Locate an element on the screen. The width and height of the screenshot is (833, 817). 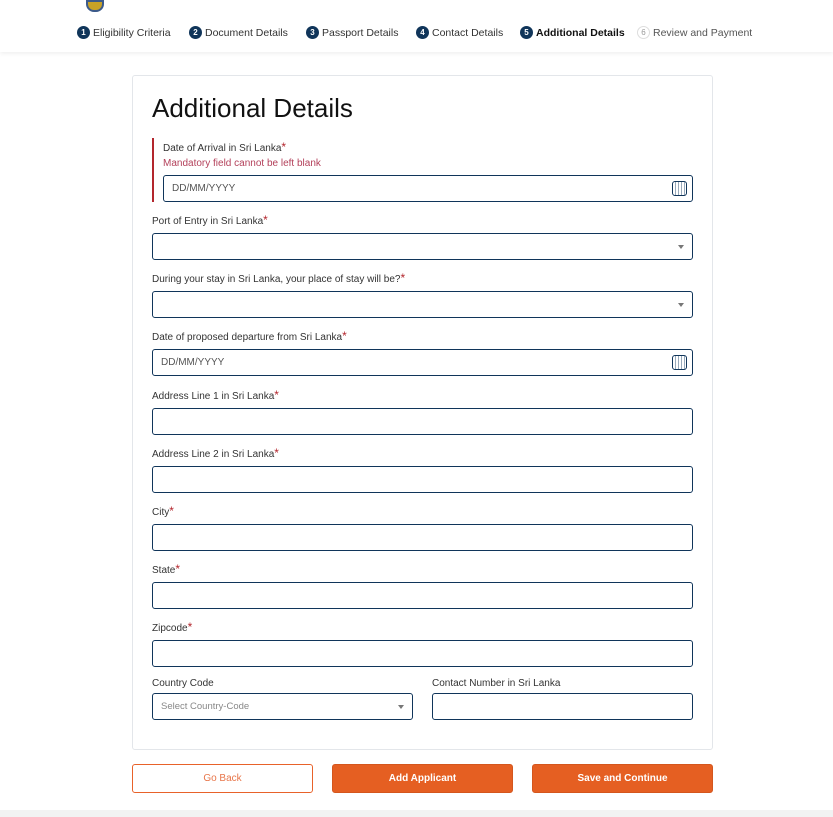
step-label: Contact Details is located at coordinates (468, 32).